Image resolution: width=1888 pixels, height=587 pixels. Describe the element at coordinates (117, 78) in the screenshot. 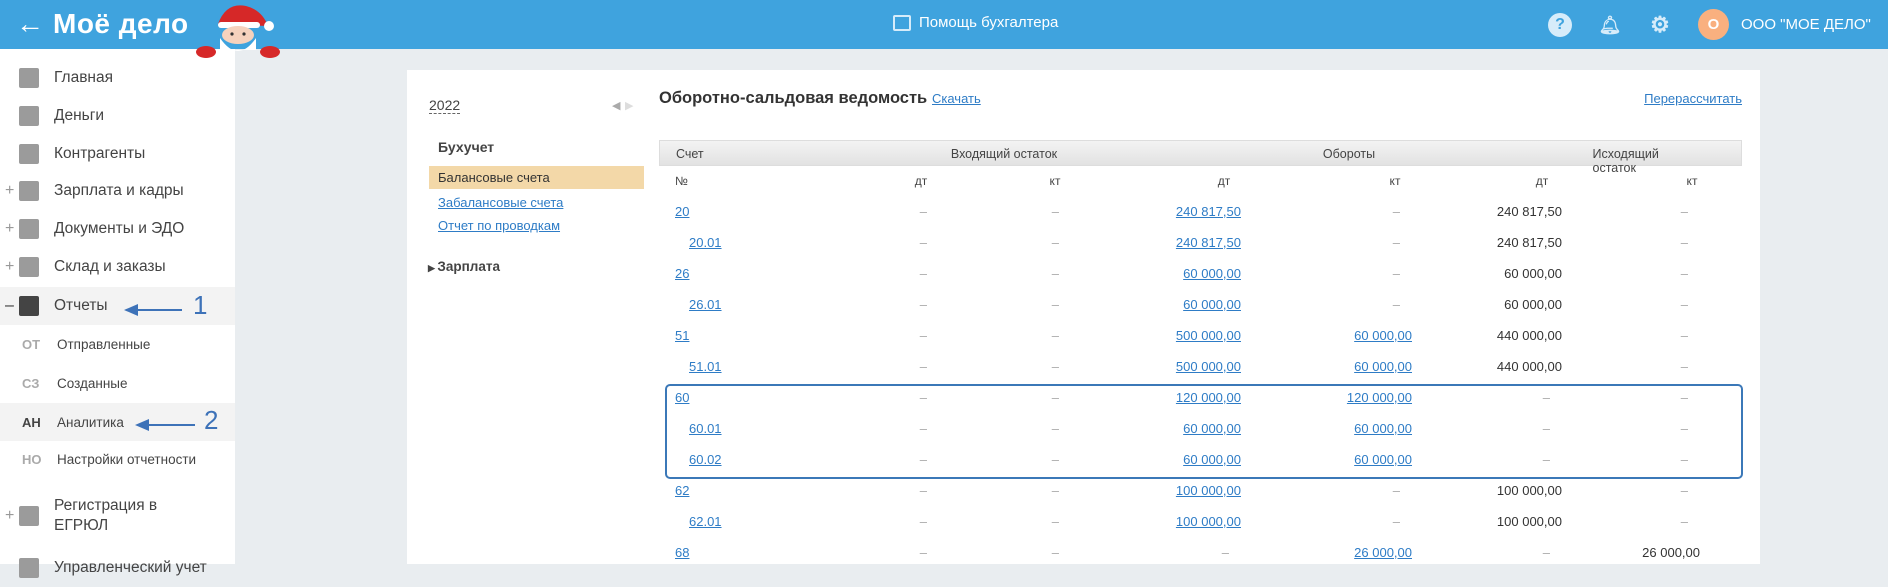

I see `sidebar-item-home: Главная` at that location.